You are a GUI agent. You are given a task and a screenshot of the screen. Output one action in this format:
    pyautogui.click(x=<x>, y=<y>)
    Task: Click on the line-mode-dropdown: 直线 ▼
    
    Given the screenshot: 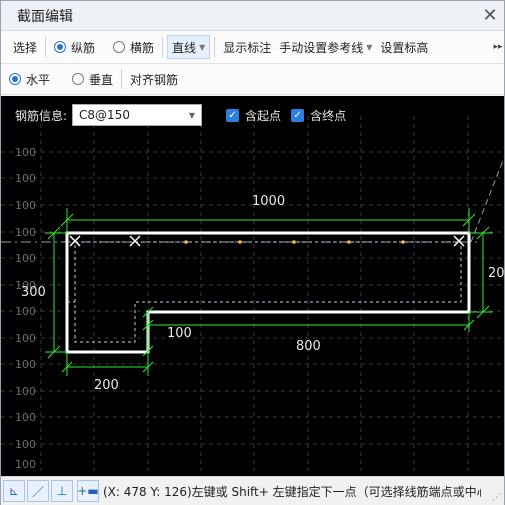 What is the action you would take?
    pyautogui.click(x=189, y=47)
    